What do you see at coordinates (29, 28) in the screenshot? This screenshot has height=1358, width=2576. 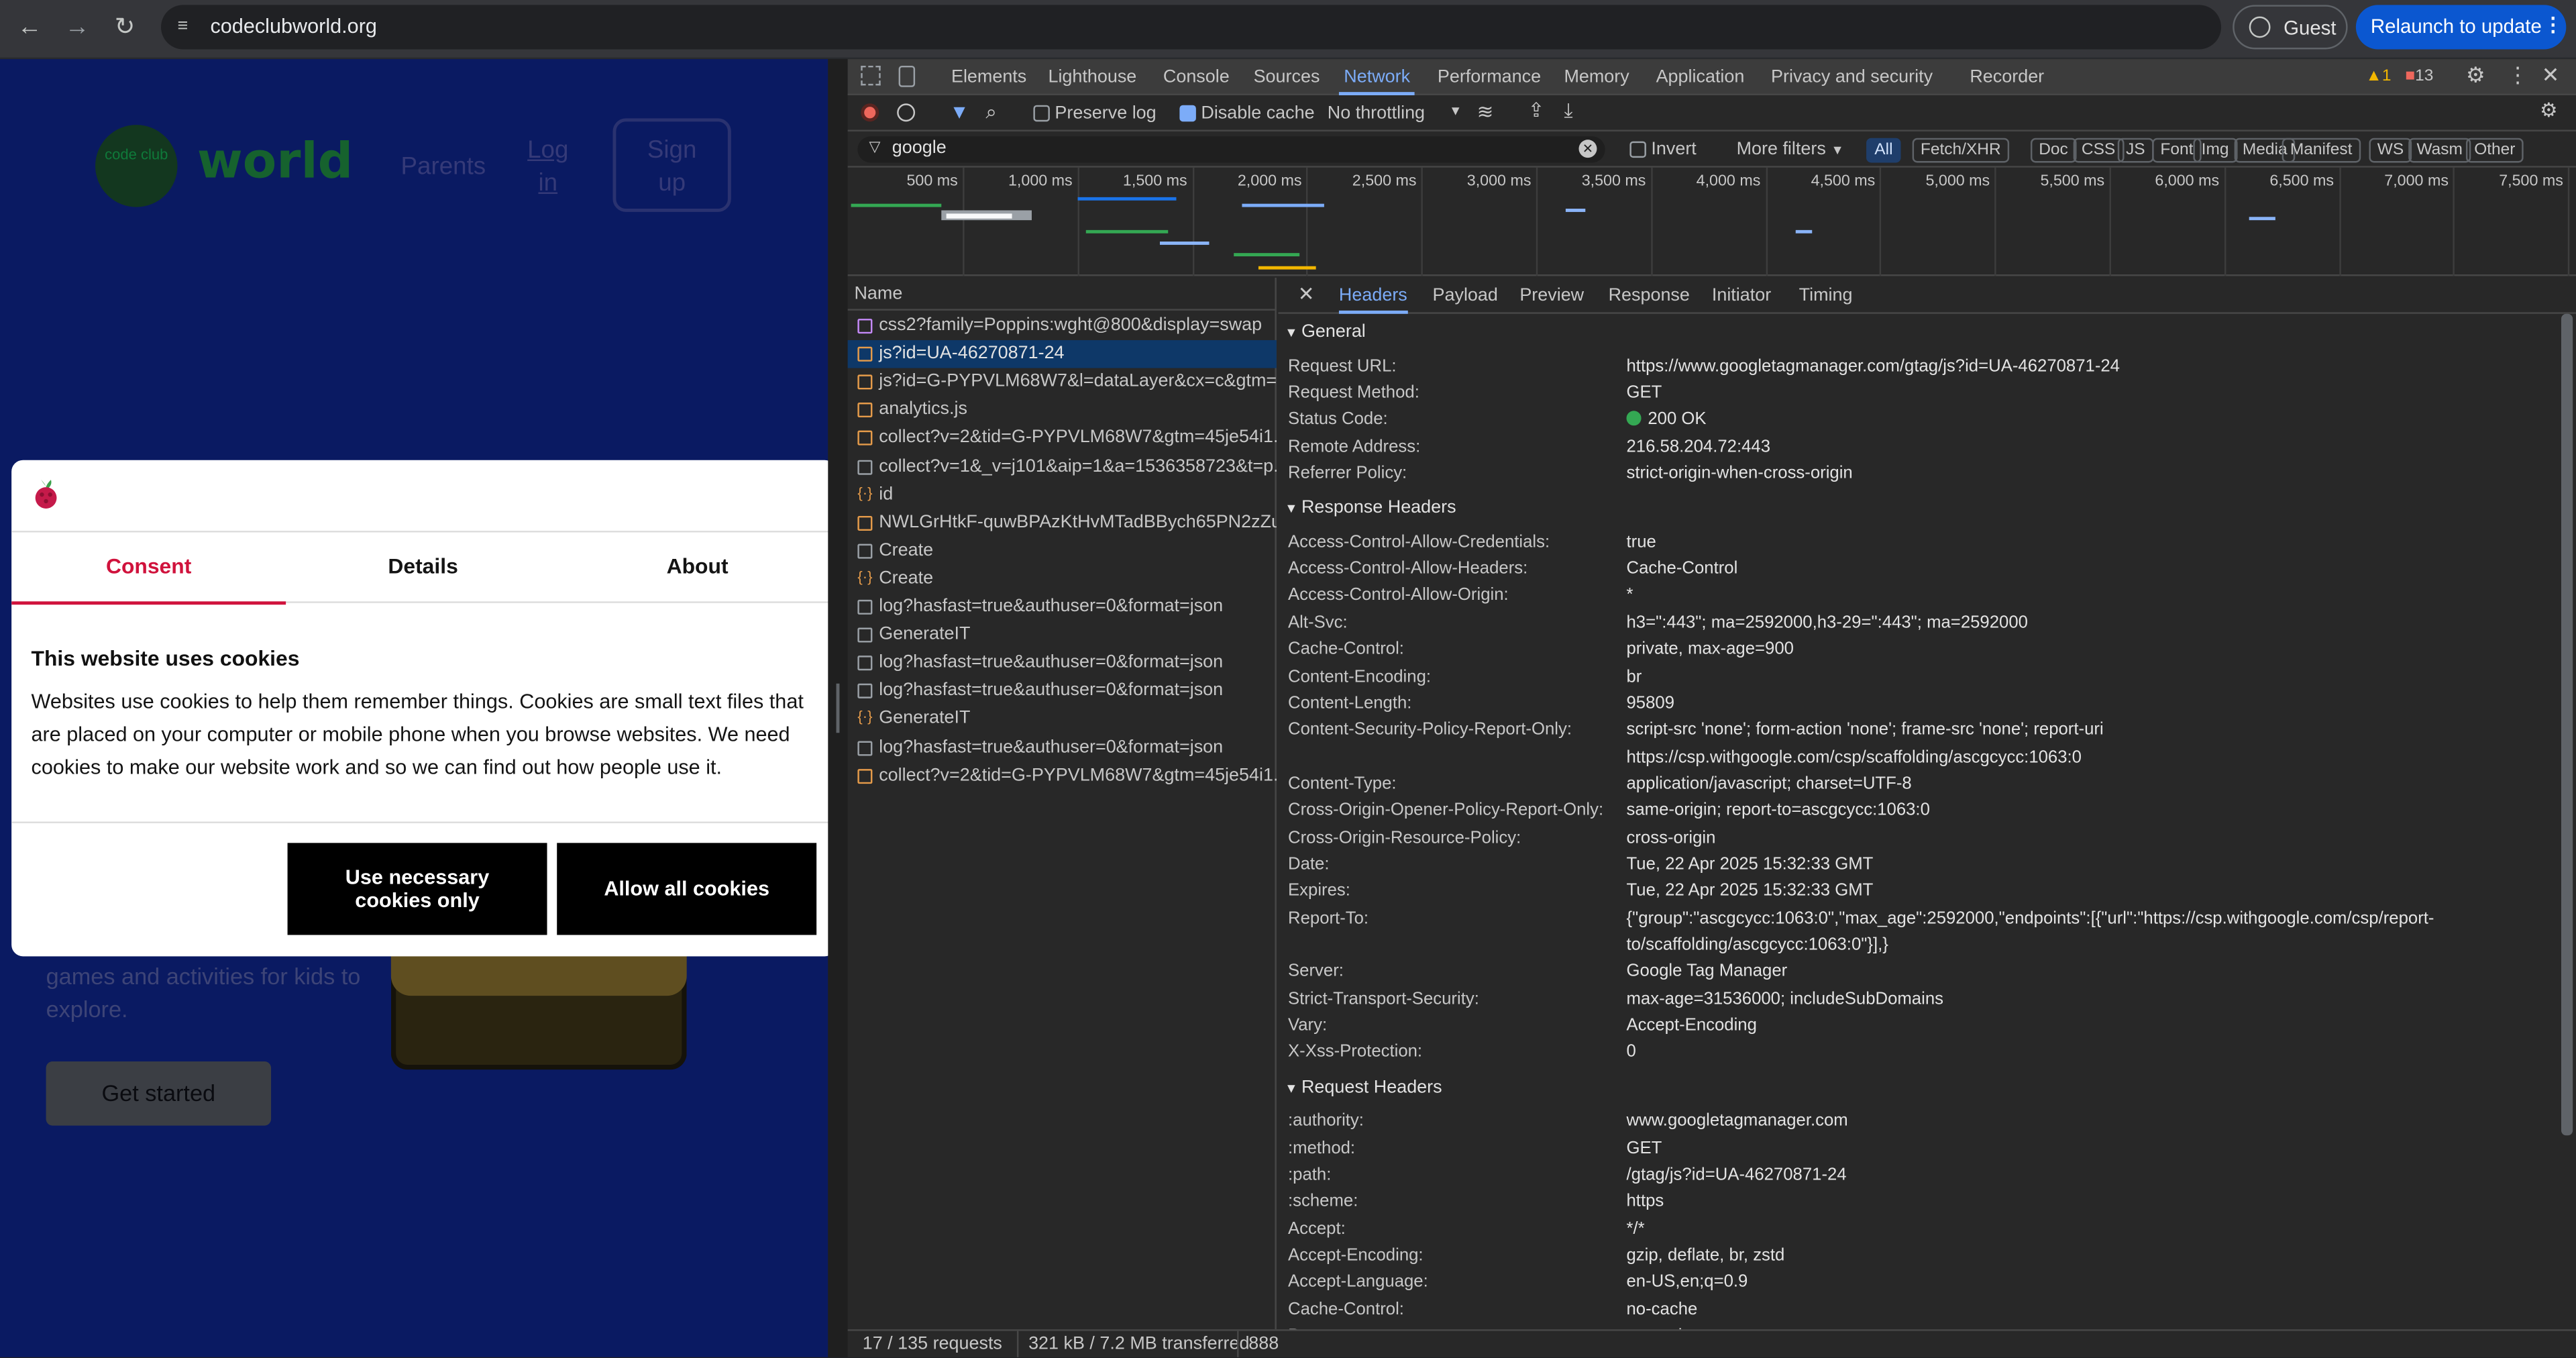 I see `back-button: ←` at bounding box center [29, 28].